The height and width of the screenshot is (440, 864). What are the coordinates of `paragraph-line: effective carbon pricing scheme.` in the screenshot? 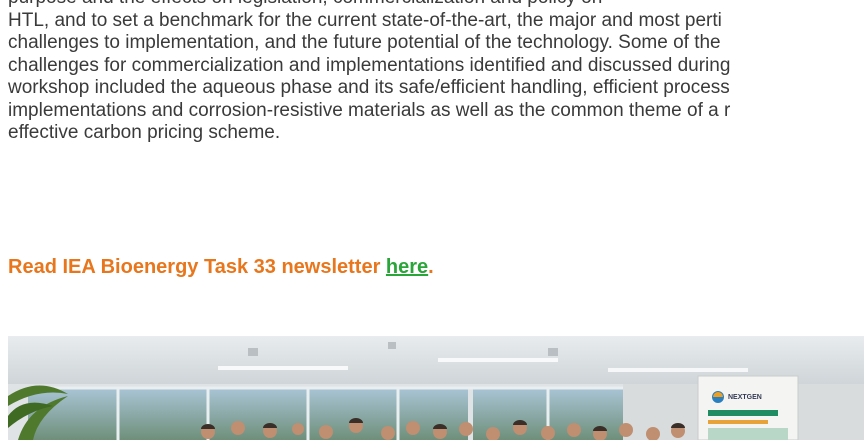 It's located at (144, 132).